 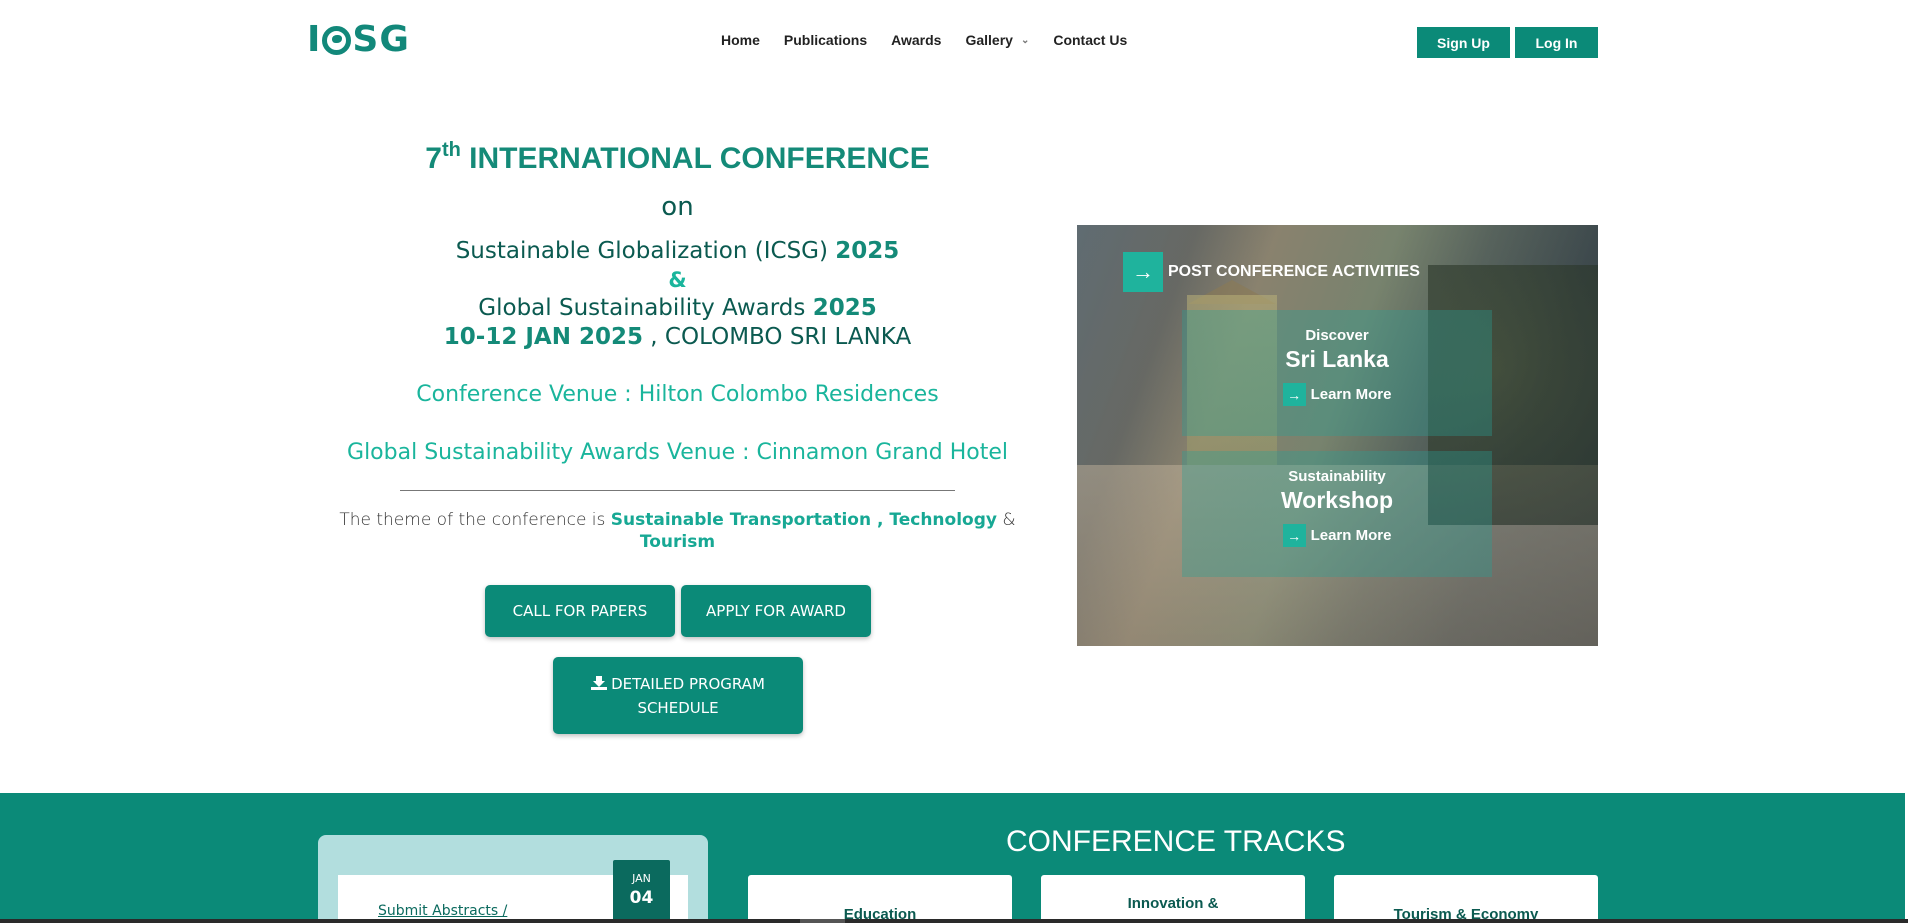 I want to click on schedule-label-line2: SCHEDULE, so click(x=678, y=707).